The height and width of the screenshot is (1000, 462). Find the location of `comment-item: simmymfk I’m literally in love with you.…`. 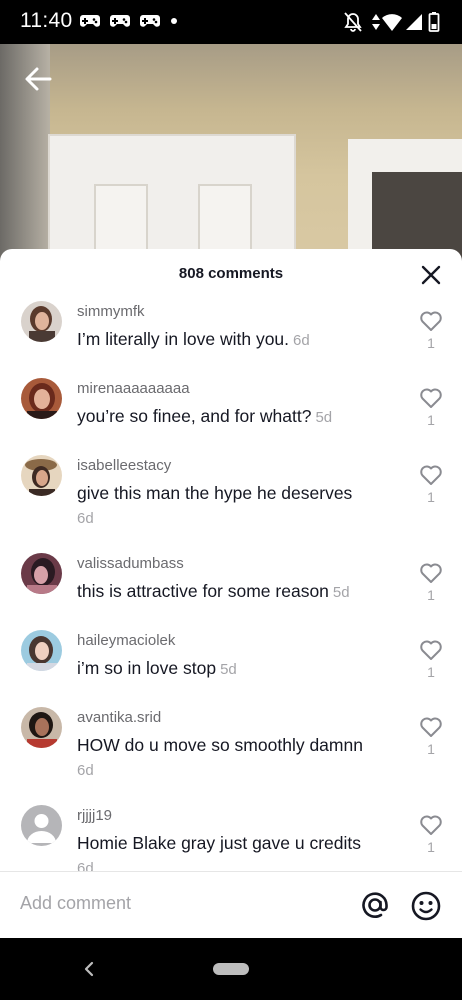

comment-item: simmymfk I’m literally in love with you.… is located at coordinates (231, 340).